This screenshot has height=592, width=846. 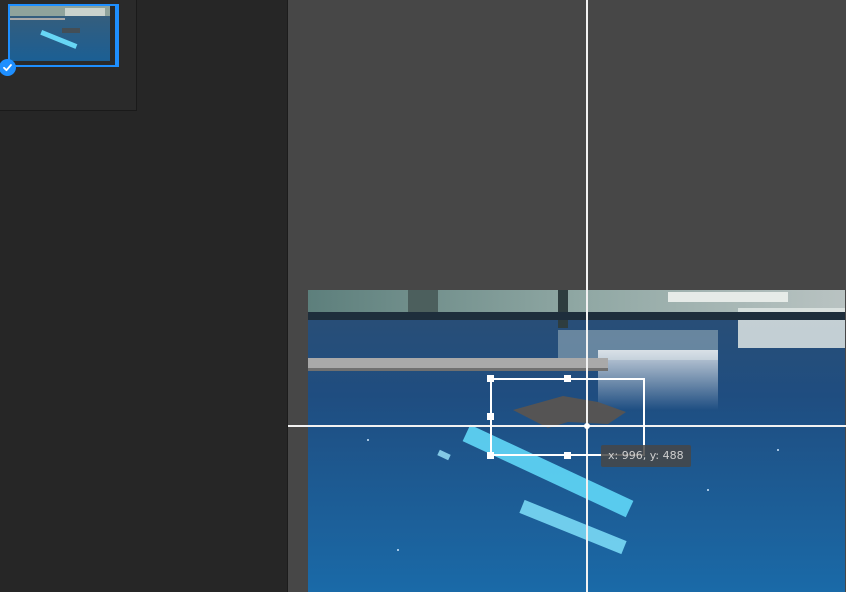 What do you see at coordinates (490, 416) in the screenshot?
I see `resize-handle-mid-left` at bounding box center [490, 416].